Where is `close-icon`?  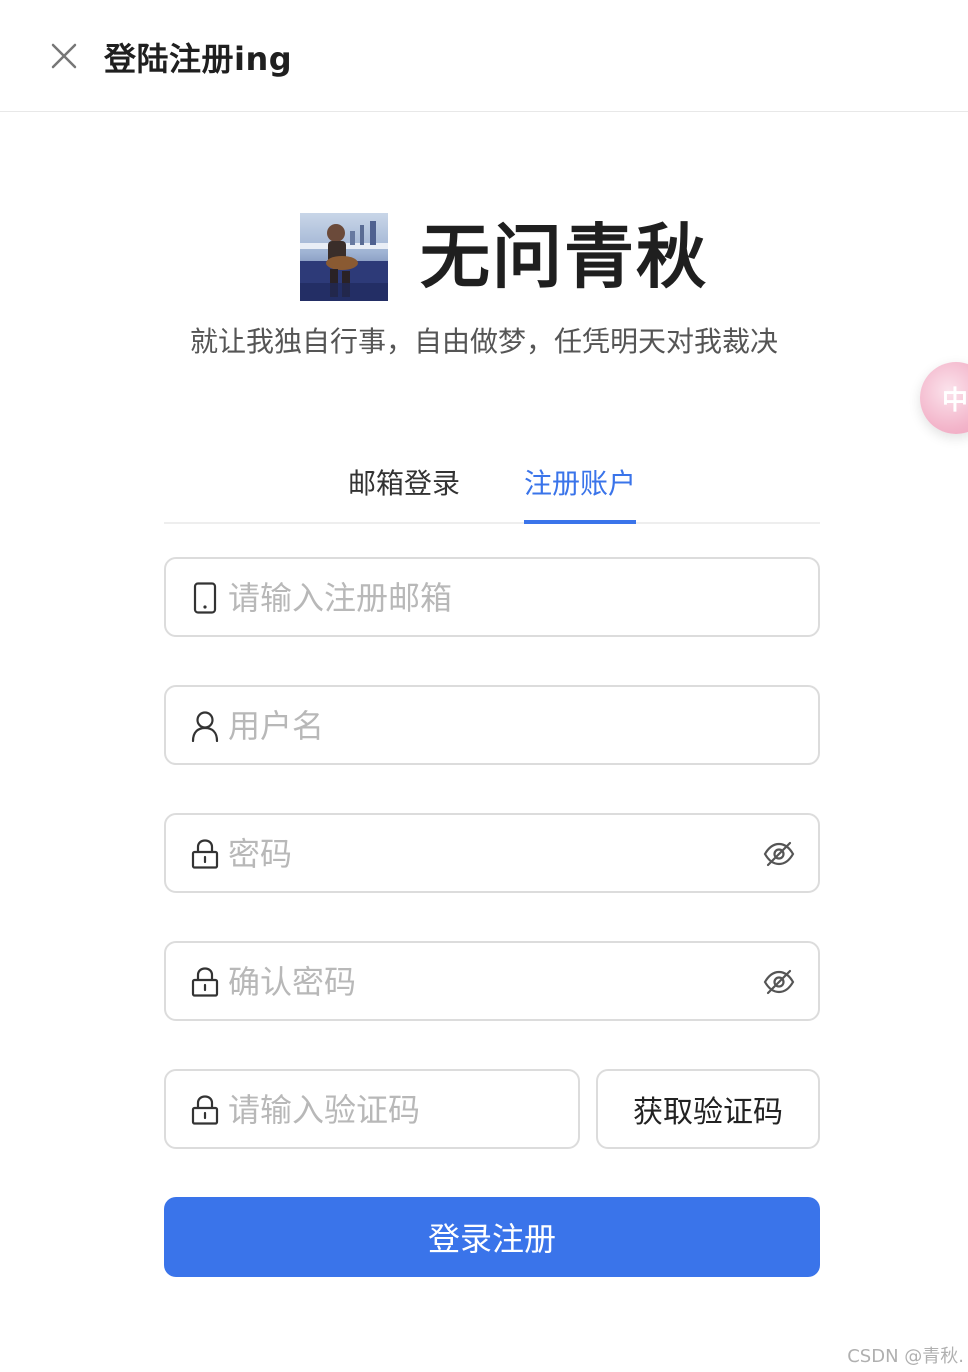 close-icon is located at coordinates (64, 56).